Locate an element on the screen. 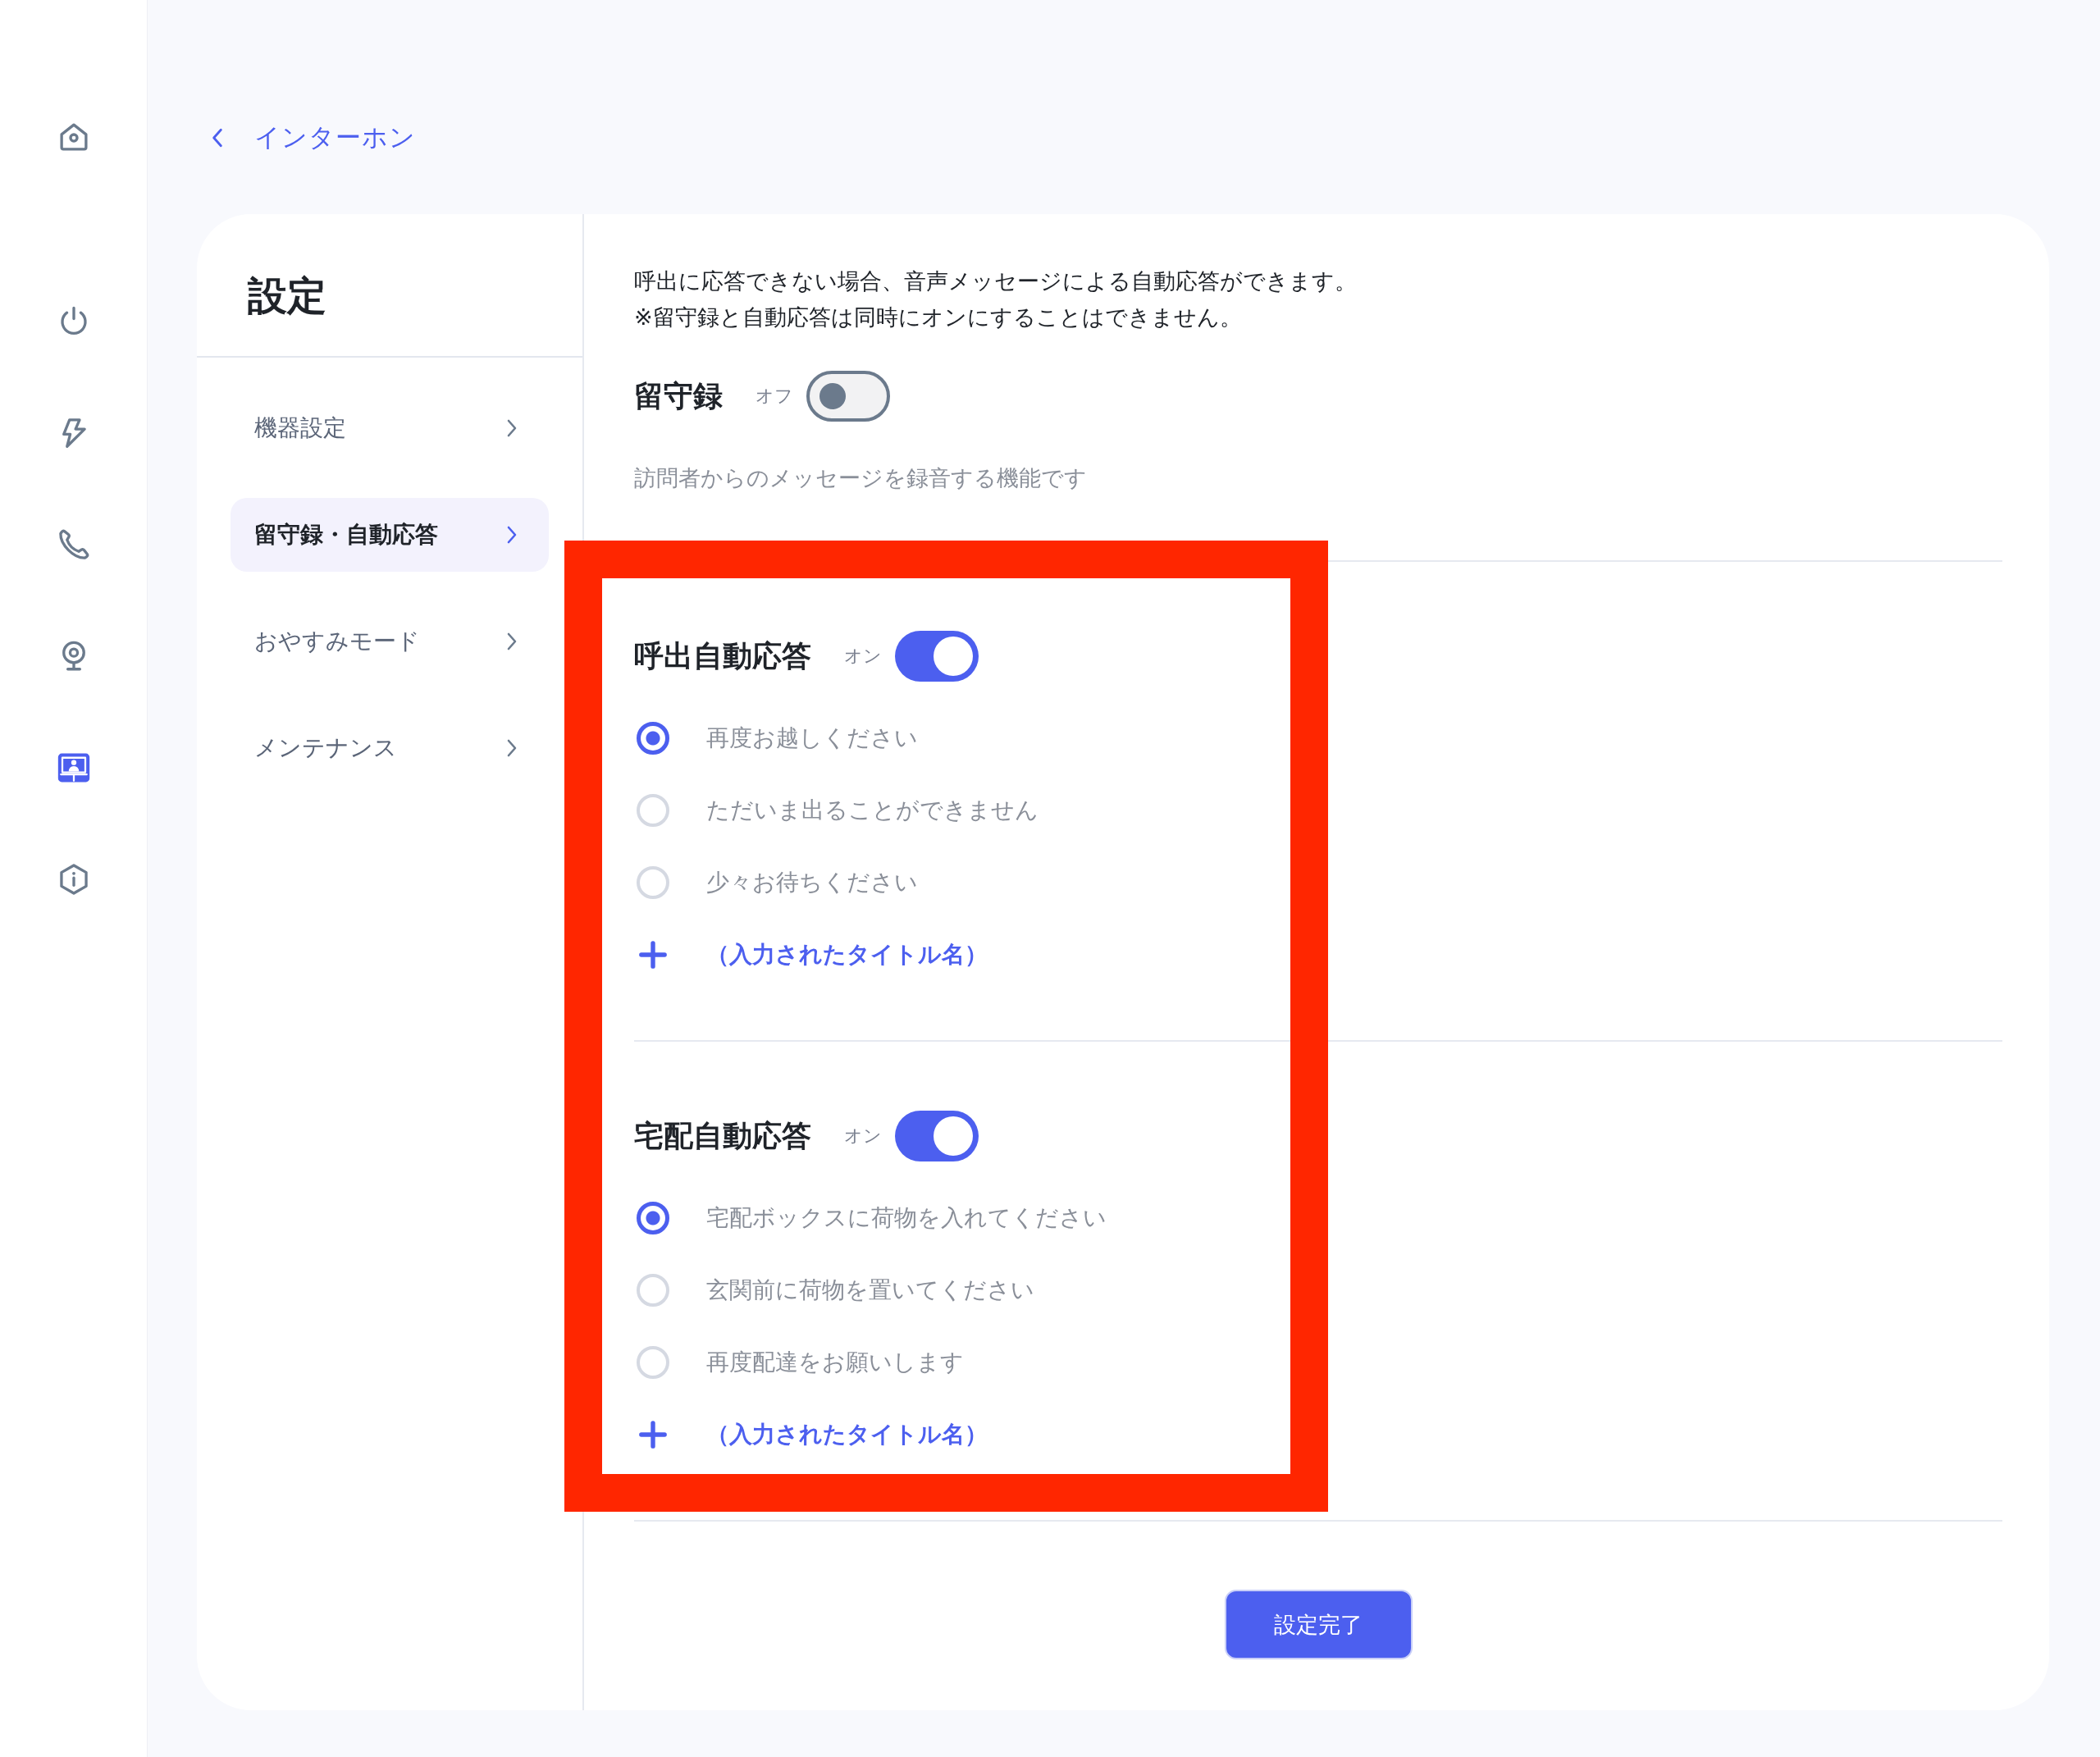  toggle-state-label: オフ is located at coordinates (774, 396).